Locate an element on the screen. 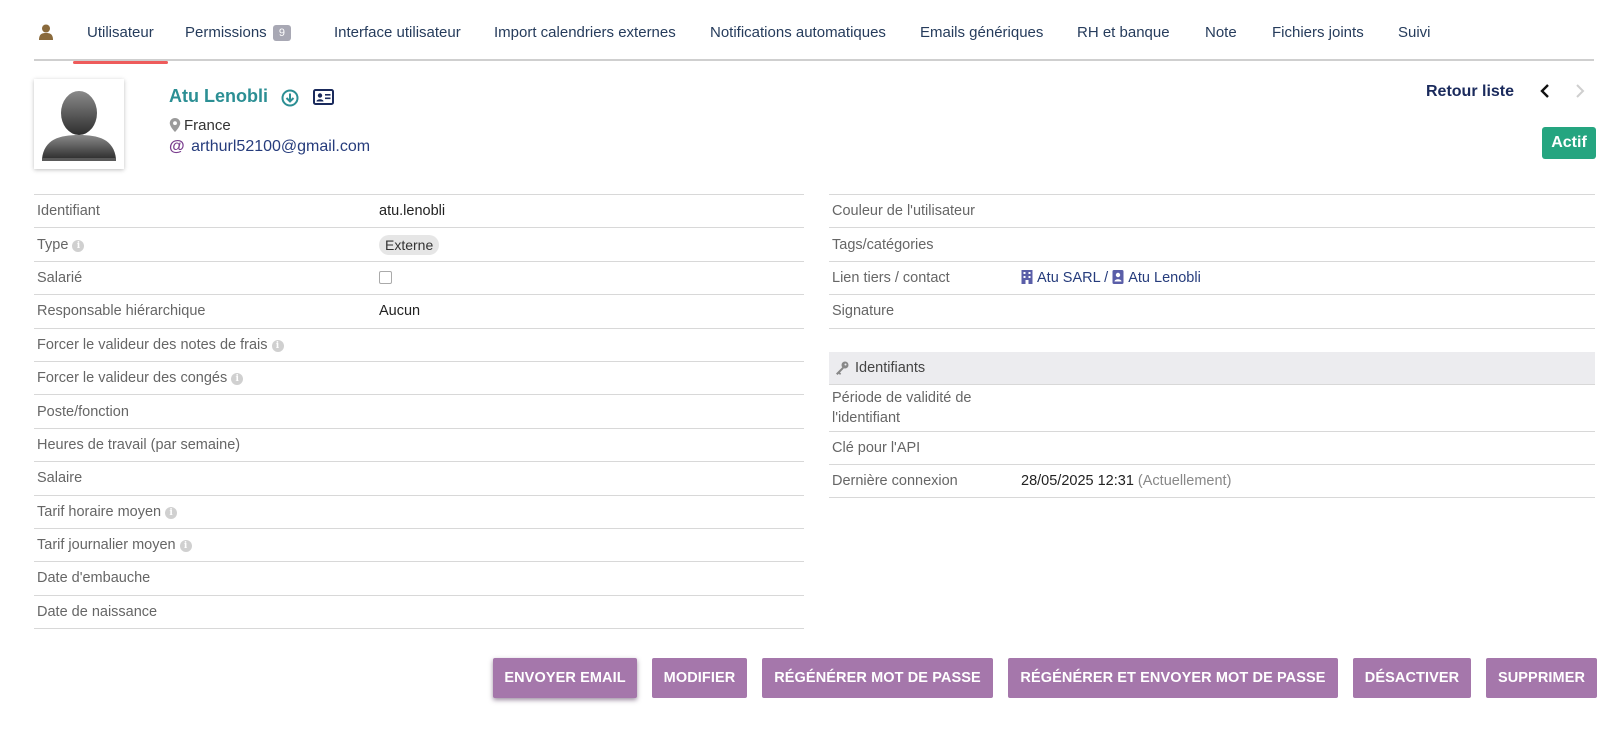  tab-suivi: Suivi is located at coordinates (1414, 42).